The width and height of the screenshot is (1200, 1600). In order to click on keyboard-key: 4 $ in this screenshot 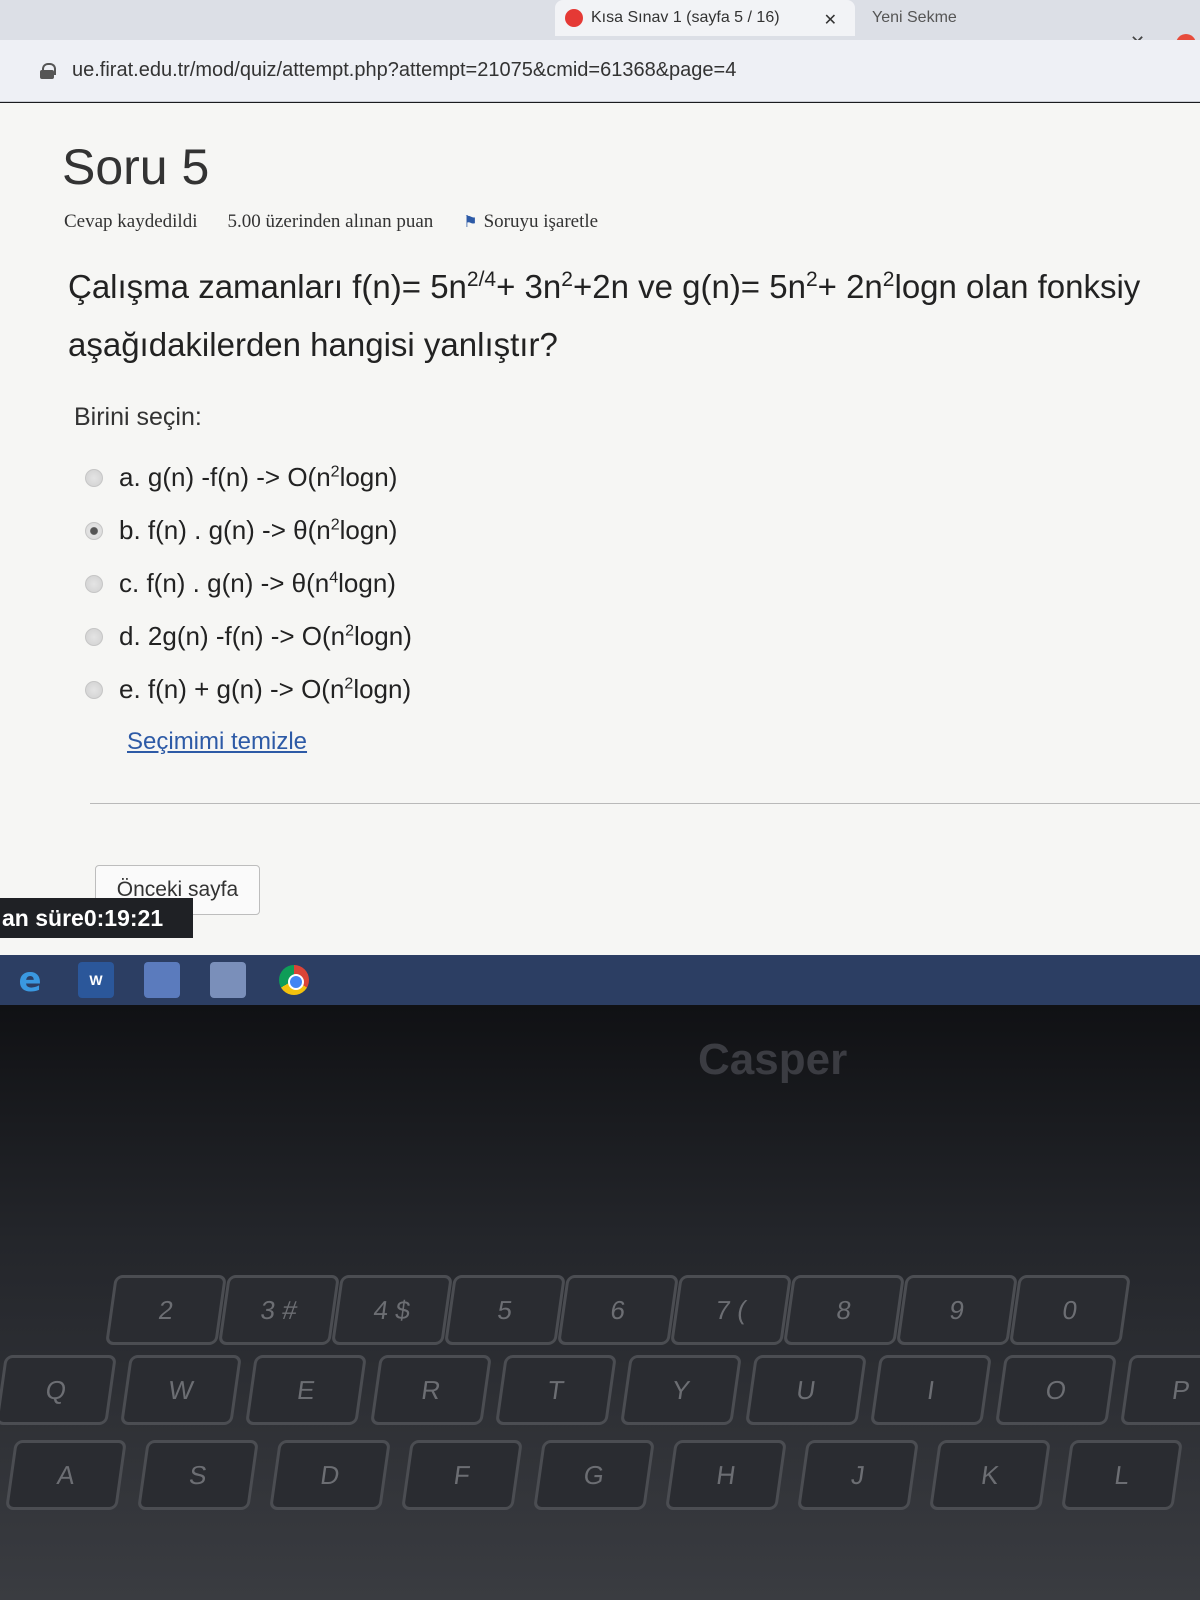, I will do `click(392, 1310)`.